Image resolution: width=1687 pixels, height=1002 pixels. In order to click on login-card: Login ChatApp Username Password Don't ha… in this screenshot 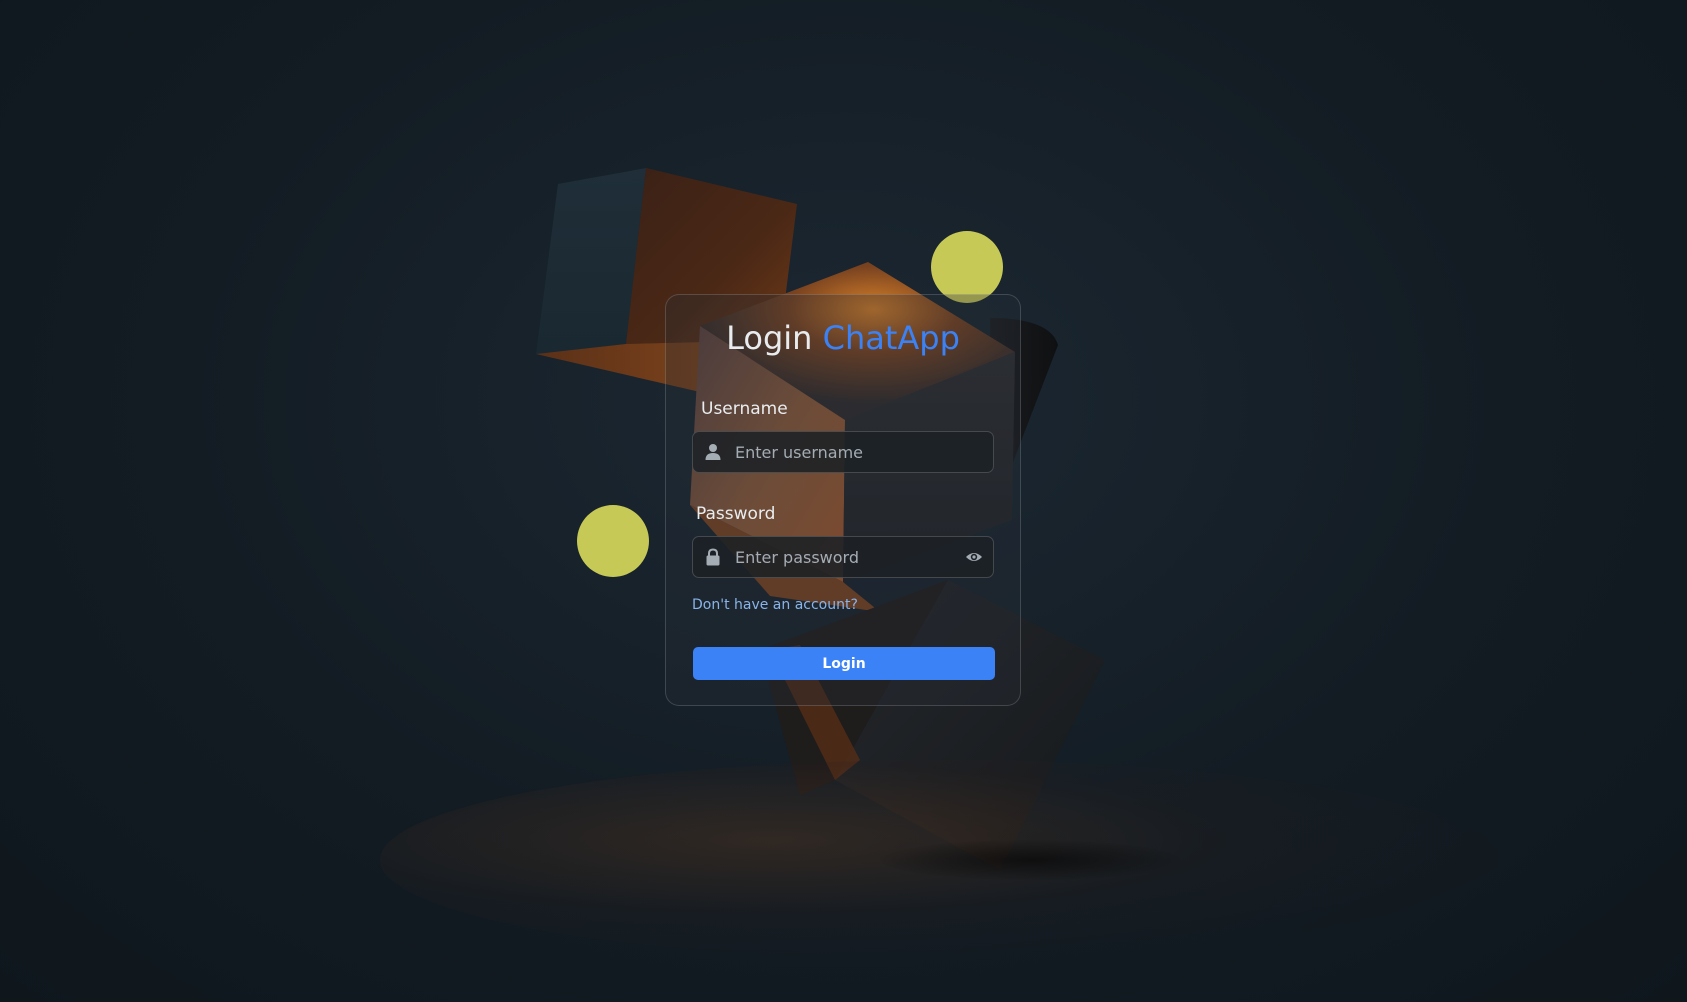, I will do `click(843, 500)`.